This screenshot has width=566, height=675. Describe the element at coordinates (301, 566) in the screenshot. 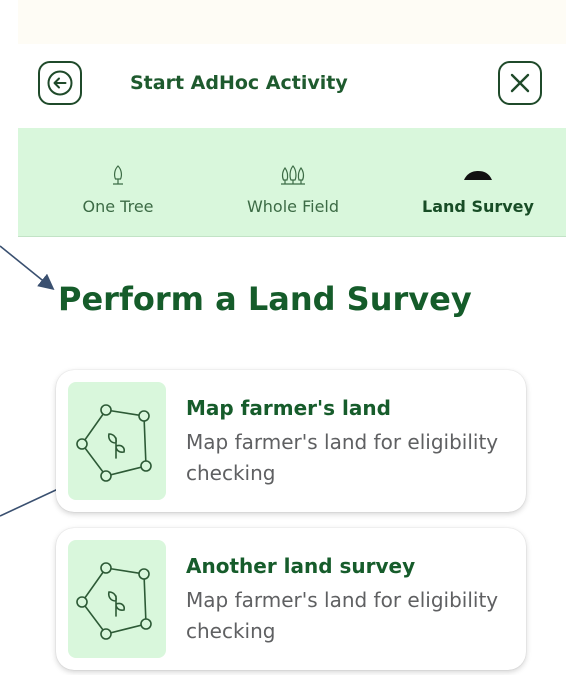

I see `card-title: Another land survey` at that location.